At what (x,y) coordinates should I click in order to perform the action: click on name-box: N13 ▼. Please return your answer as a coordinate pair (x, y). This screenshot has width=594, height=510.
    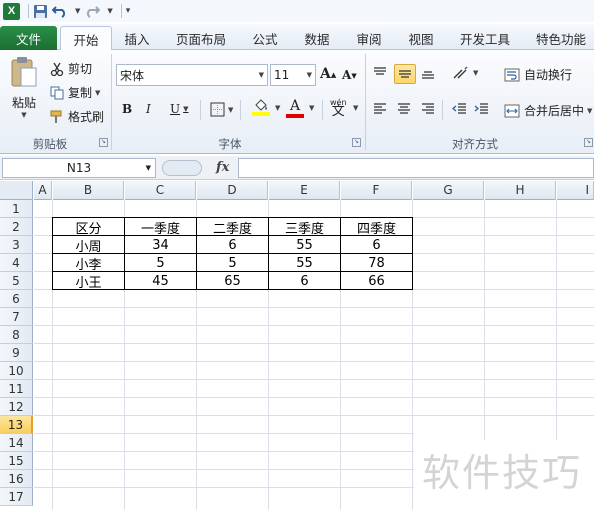
    Looking at the image, I should click on (79, 168).